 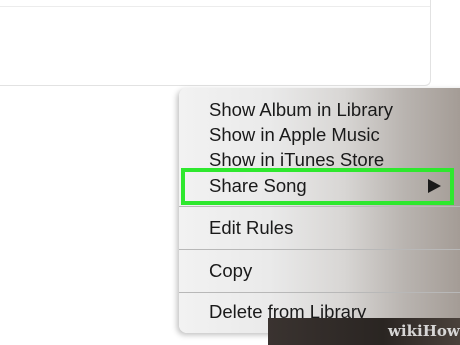 I want to click on menu-item-show-in-apple-music: Show in Apple Music, so click(x=294, y=135).